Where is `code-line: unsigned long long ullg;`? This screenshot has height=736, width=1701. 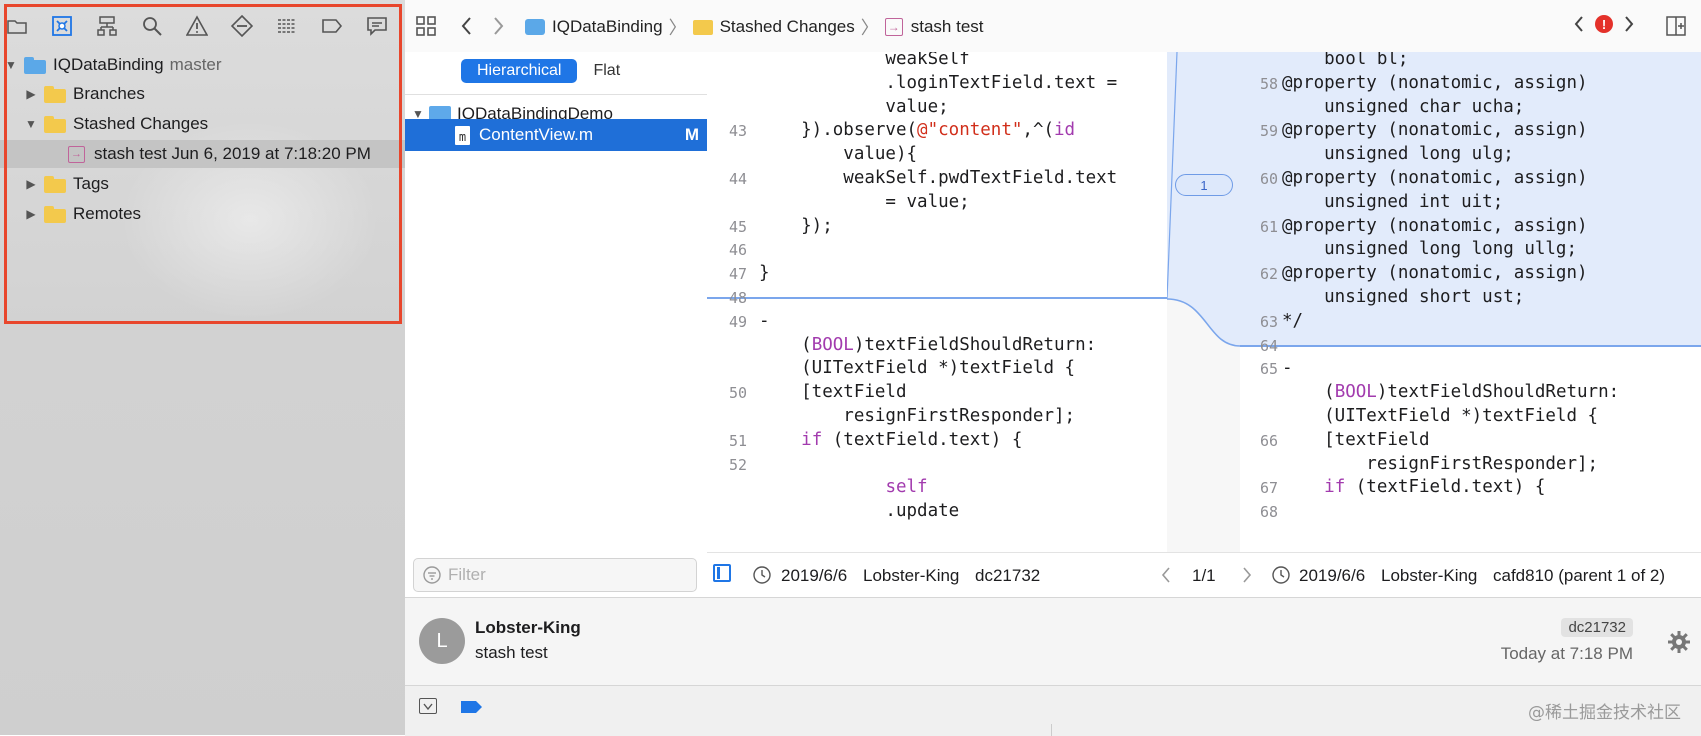 code-line: unsigned long long ullg; is located at coordinates (1430, 249).